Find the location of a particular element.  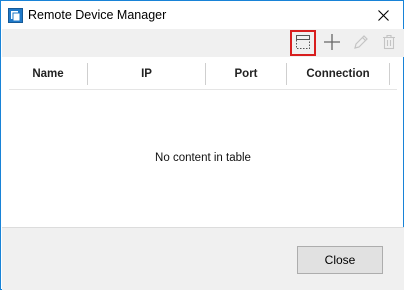

title-bar: Remote Device Manager is located at coordinates (202, 16).